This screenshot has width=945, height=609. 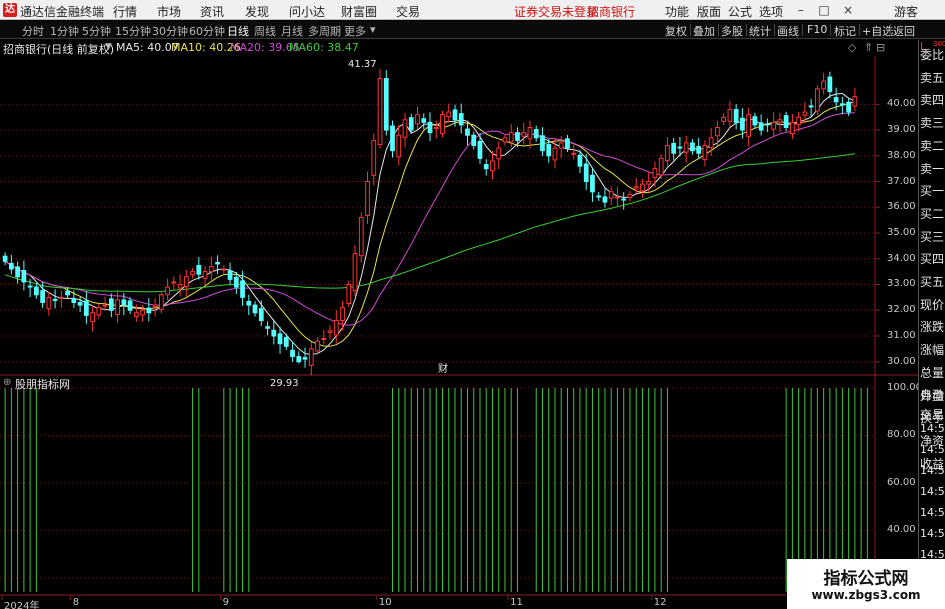 What do you see at coordinates (932, 77) in the screenshot?
I see `sidebar-item: 卖五` at bounding box center [932, 77].